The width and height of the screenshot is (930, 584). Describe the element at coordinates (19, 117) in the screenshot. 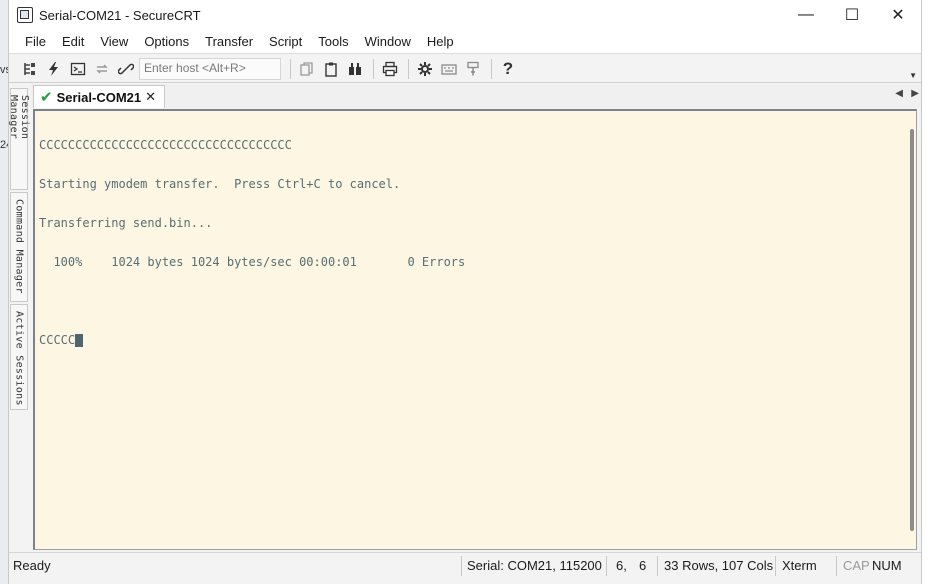

I see `session-manager-label: Session Manager` at that location.